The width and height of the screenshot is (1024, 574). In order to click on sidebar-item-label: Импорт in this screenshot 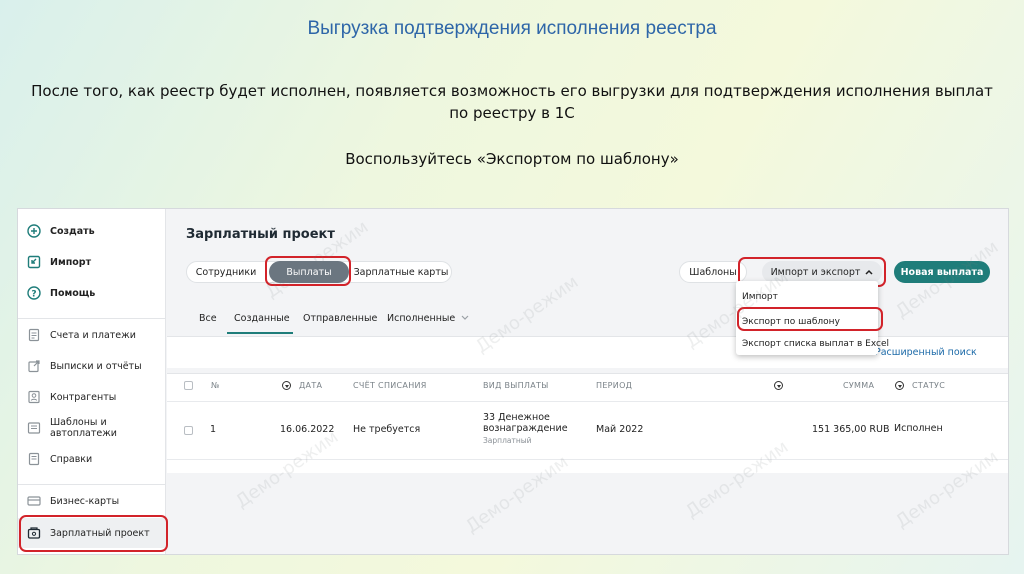, I will do `click(71, 262)`.